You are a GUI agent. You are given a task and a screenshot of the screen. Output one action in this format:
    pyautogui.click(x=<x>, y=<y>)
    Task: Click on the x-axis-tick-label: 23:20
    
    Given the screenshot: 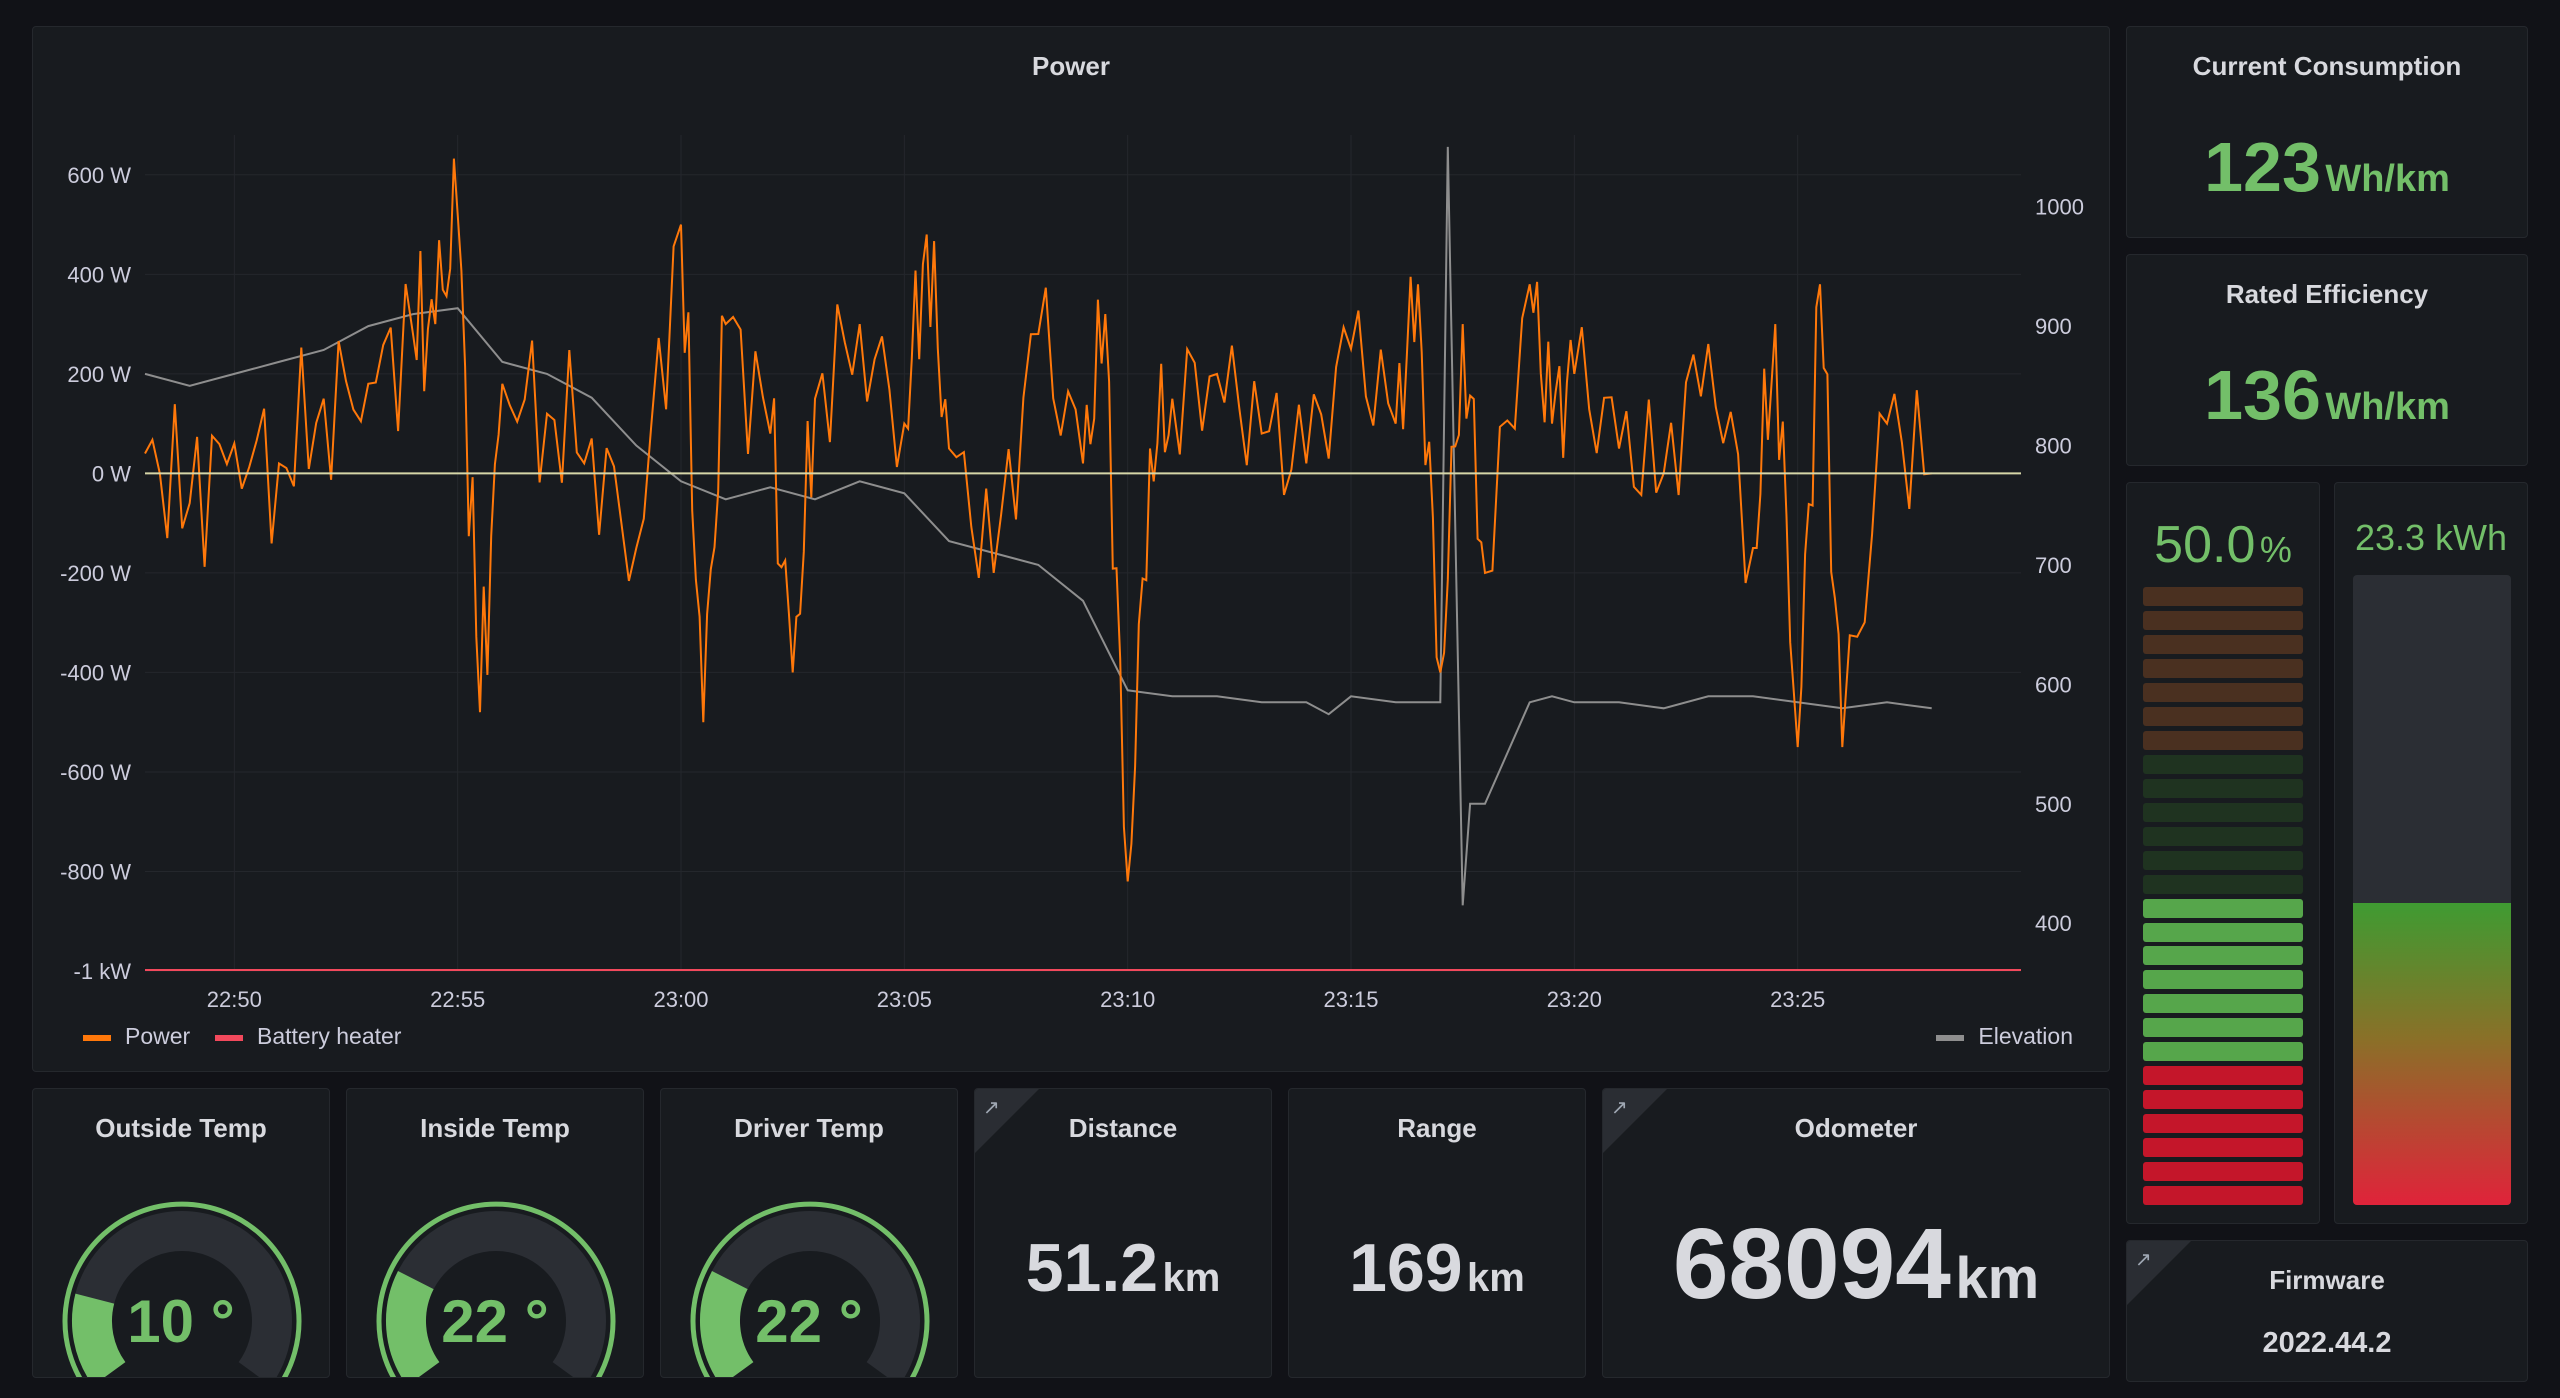 What is the action you would take?
    pyautogui.click(x=1574, y=999)
    